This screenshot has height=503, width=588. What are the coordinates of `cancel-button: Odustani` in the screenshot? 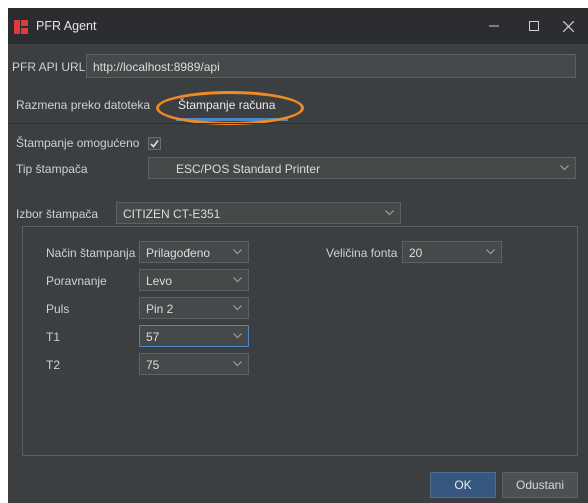 It's located at (540, 485).